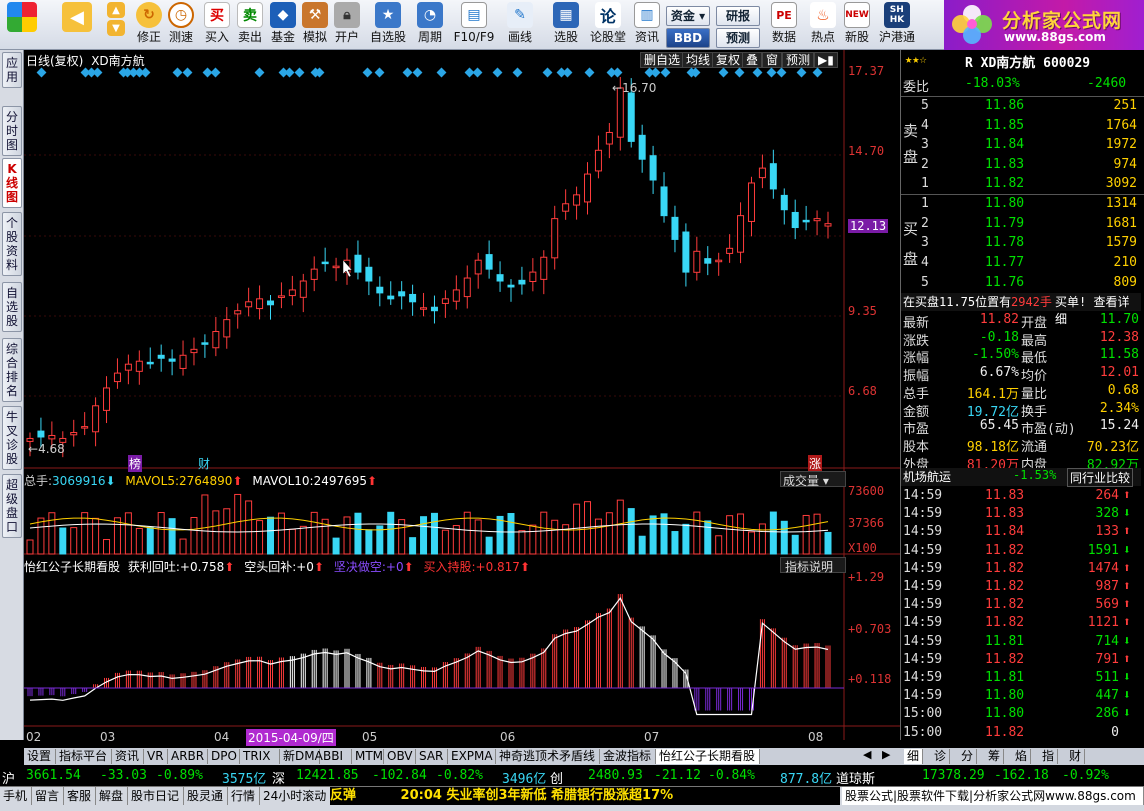  Describe the element at coordinates (1021, 146) in the screenshot. I see `sell-level-row: 3 11.84 1972` at that location.